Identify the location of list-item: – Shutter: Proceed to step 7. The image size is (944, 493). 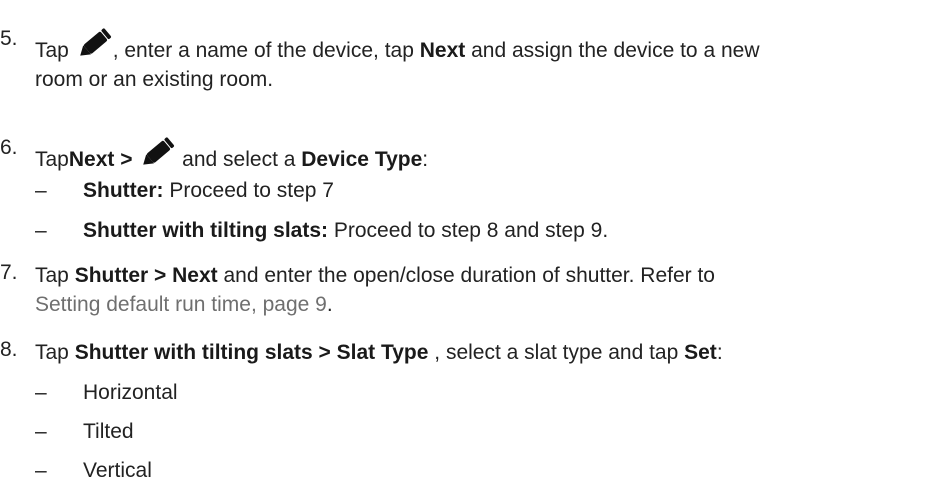
(184, 190).